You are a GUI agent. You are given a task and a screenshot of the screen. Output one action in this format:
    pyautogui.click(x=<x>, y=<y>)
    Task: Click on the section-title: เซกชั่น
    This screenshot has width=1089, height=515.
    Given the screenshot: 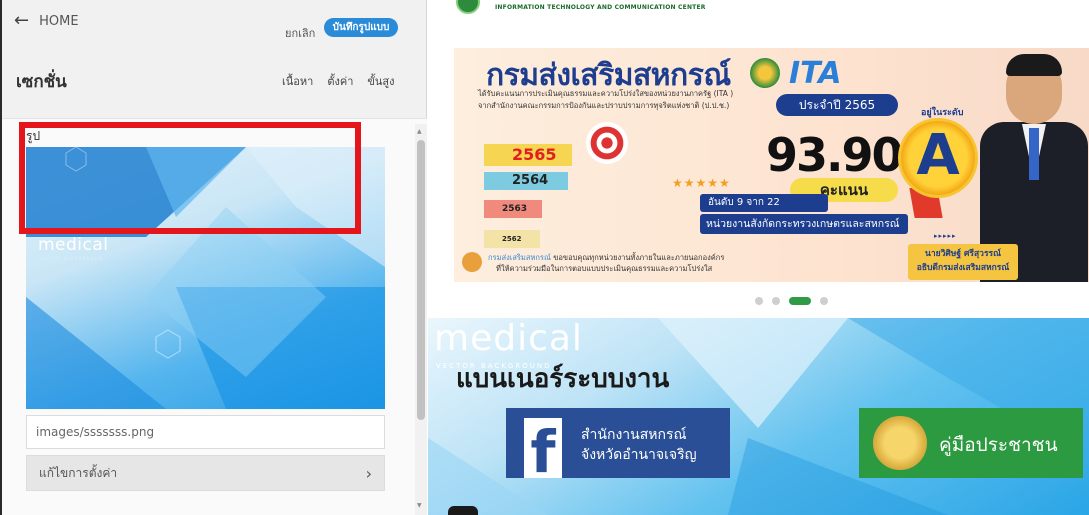 What is the action you would take?
    pyautogui.click(x=41, y=82)
    